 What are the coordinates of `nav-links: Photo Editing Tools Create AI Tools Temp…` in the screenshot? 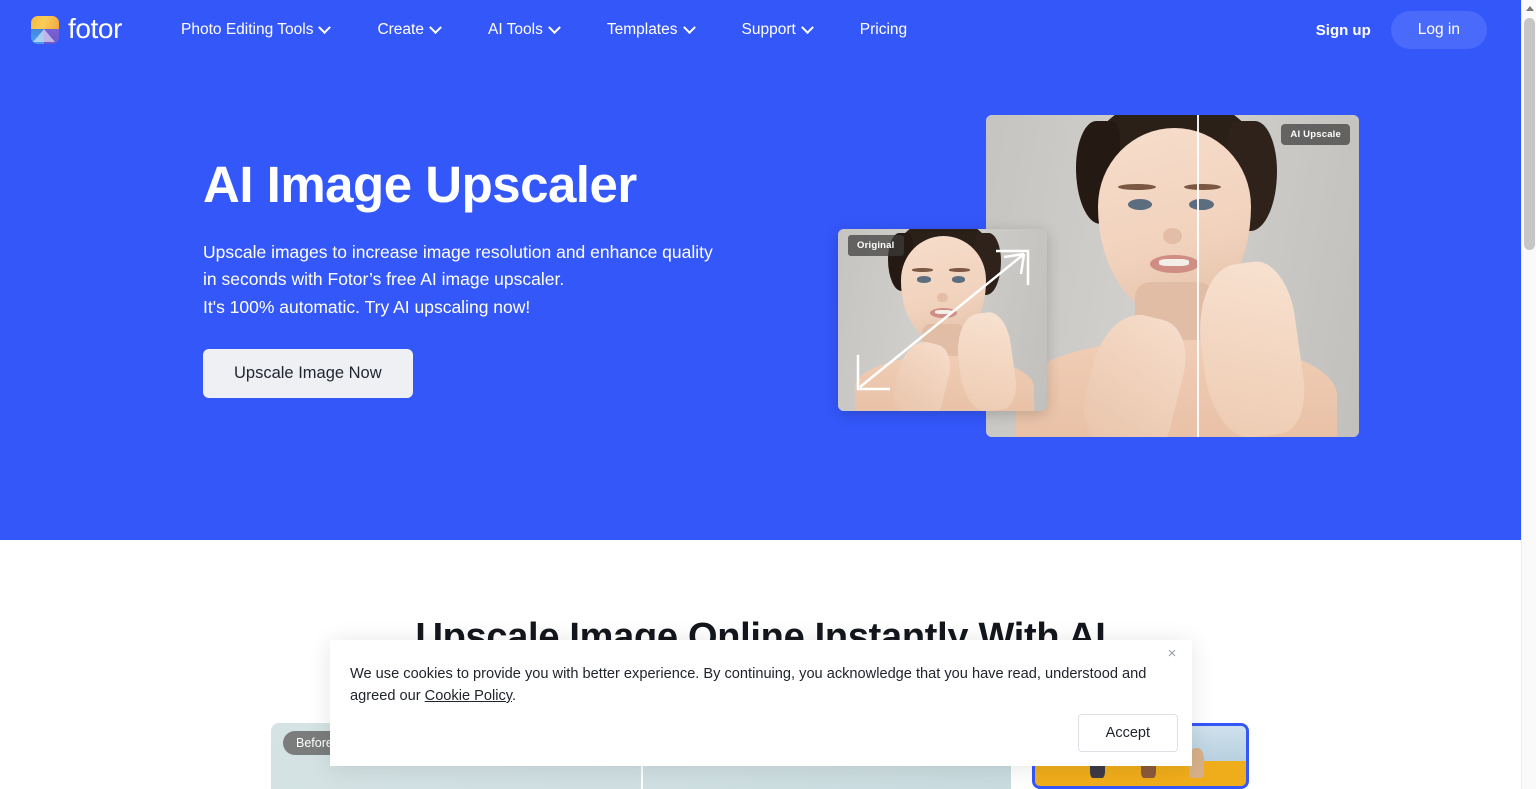 It's located at (544, 30).